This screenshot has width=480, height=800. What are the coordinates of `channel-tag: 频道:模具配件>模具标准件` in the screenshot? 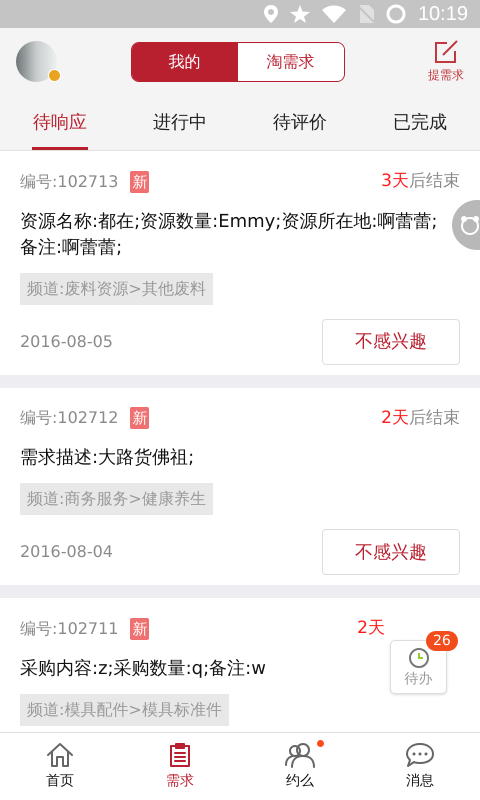 It's located at (124, 710).